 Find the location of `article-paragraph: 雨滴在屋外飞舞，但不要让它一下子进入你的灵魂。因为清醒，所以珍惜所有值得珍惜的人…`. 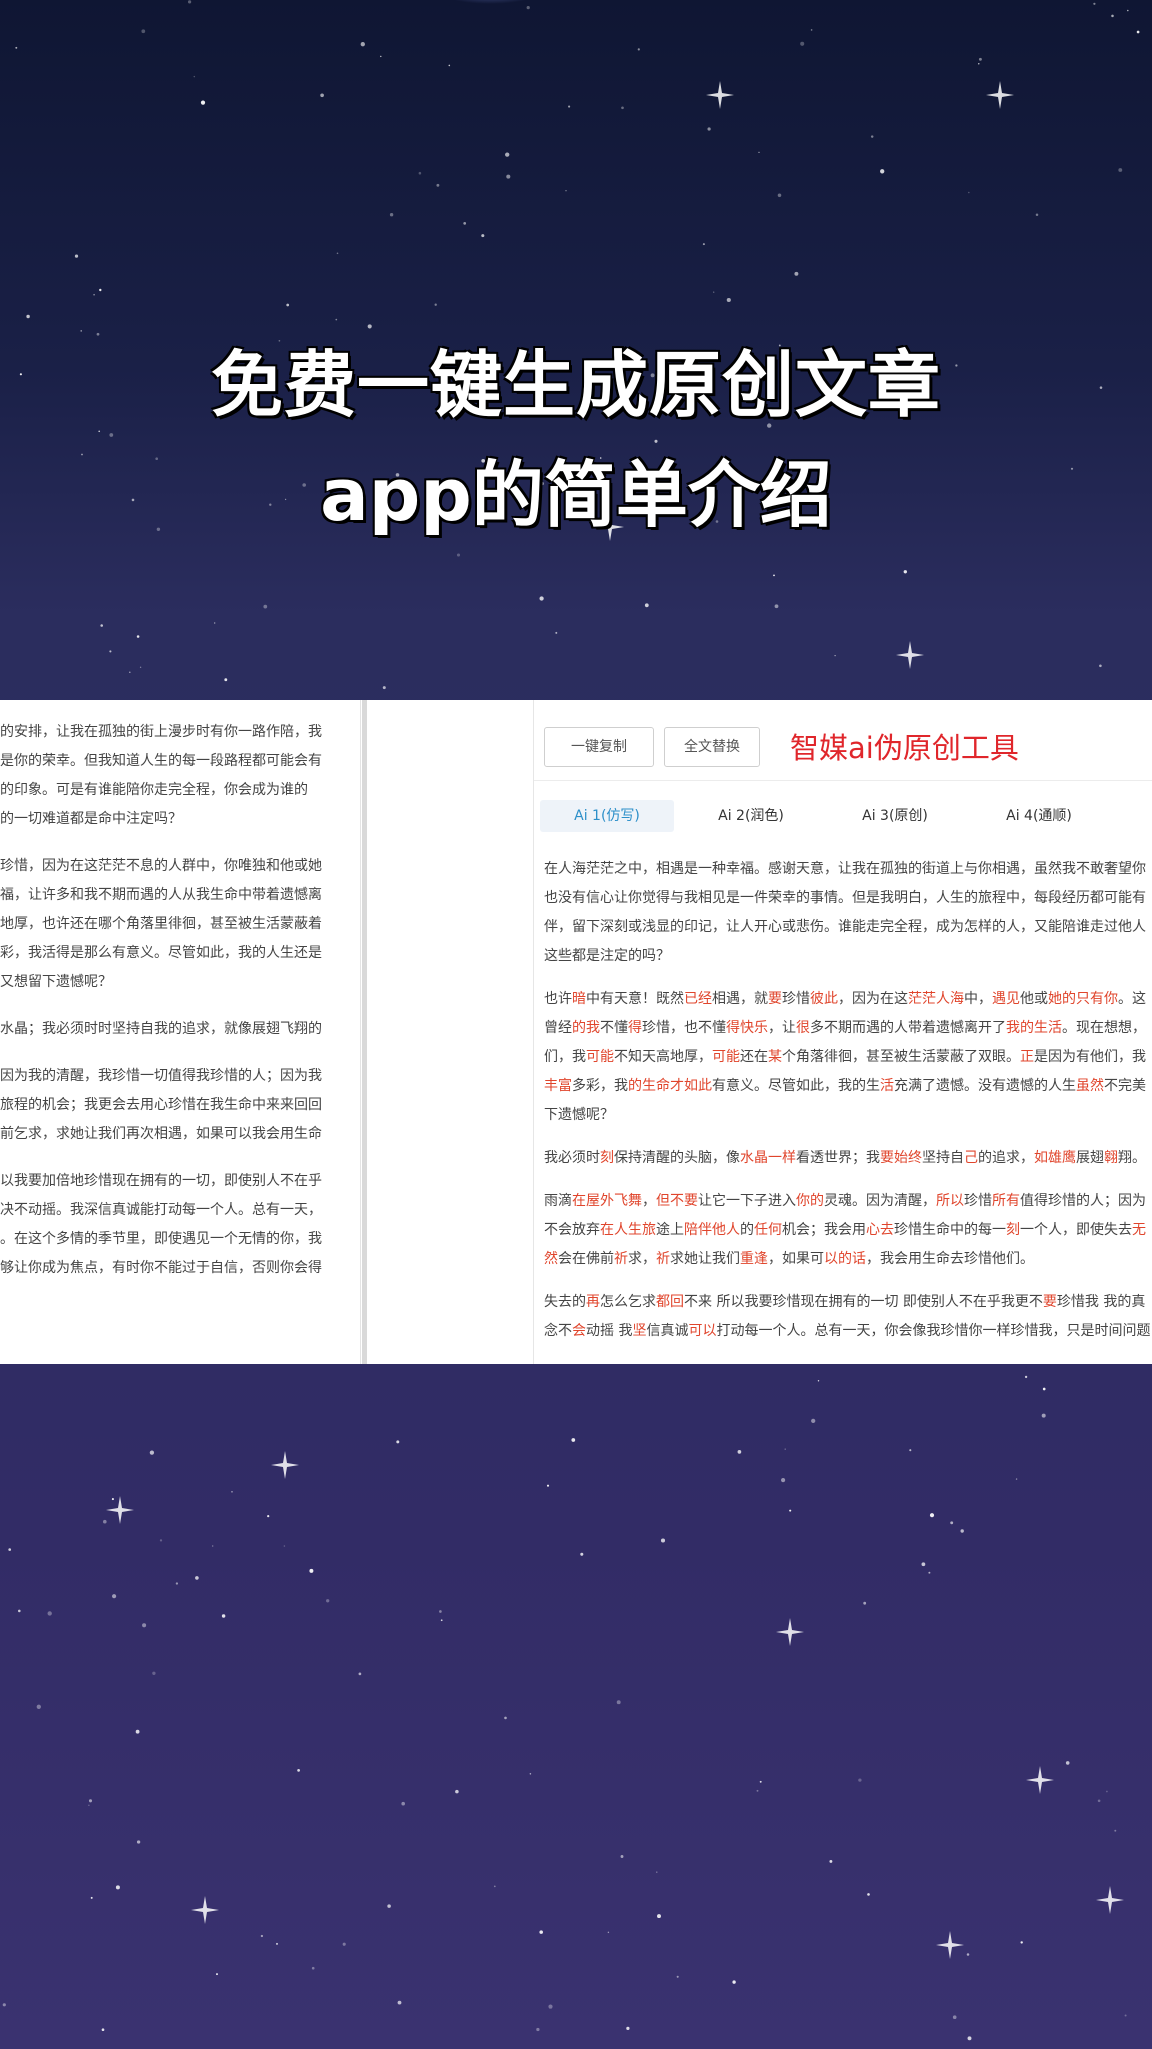

article-paragraph: 雨滴在屋外飞舞，但不要让它一下子进入你的灵魂。因为清醒，所以珍惜所有值得珍惜的人… is located at coordinates (848, 1230).